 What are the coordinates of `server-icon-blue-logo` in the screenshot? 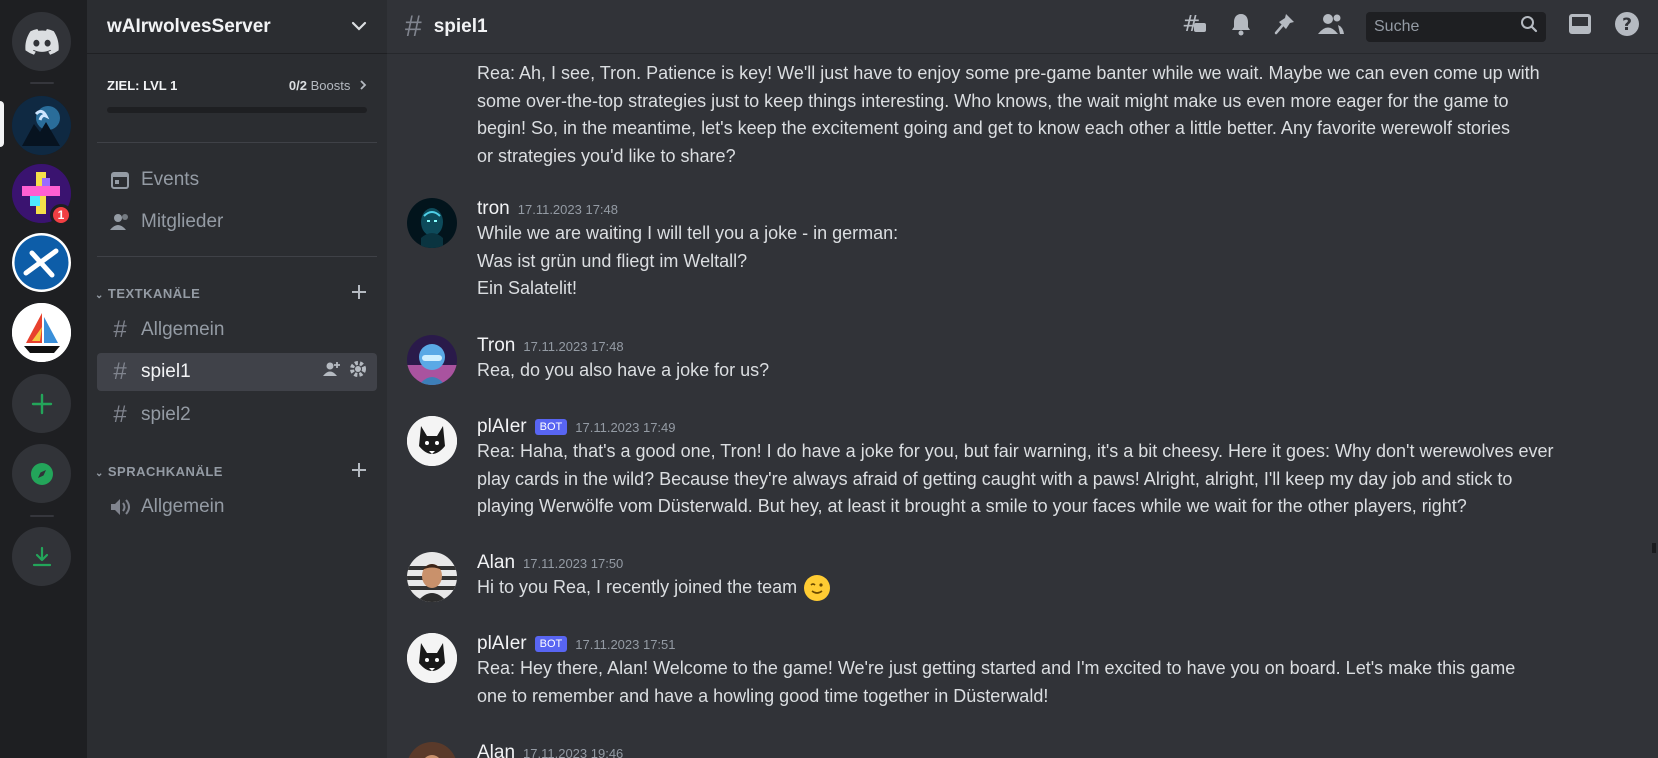 It's located at (41, 262).